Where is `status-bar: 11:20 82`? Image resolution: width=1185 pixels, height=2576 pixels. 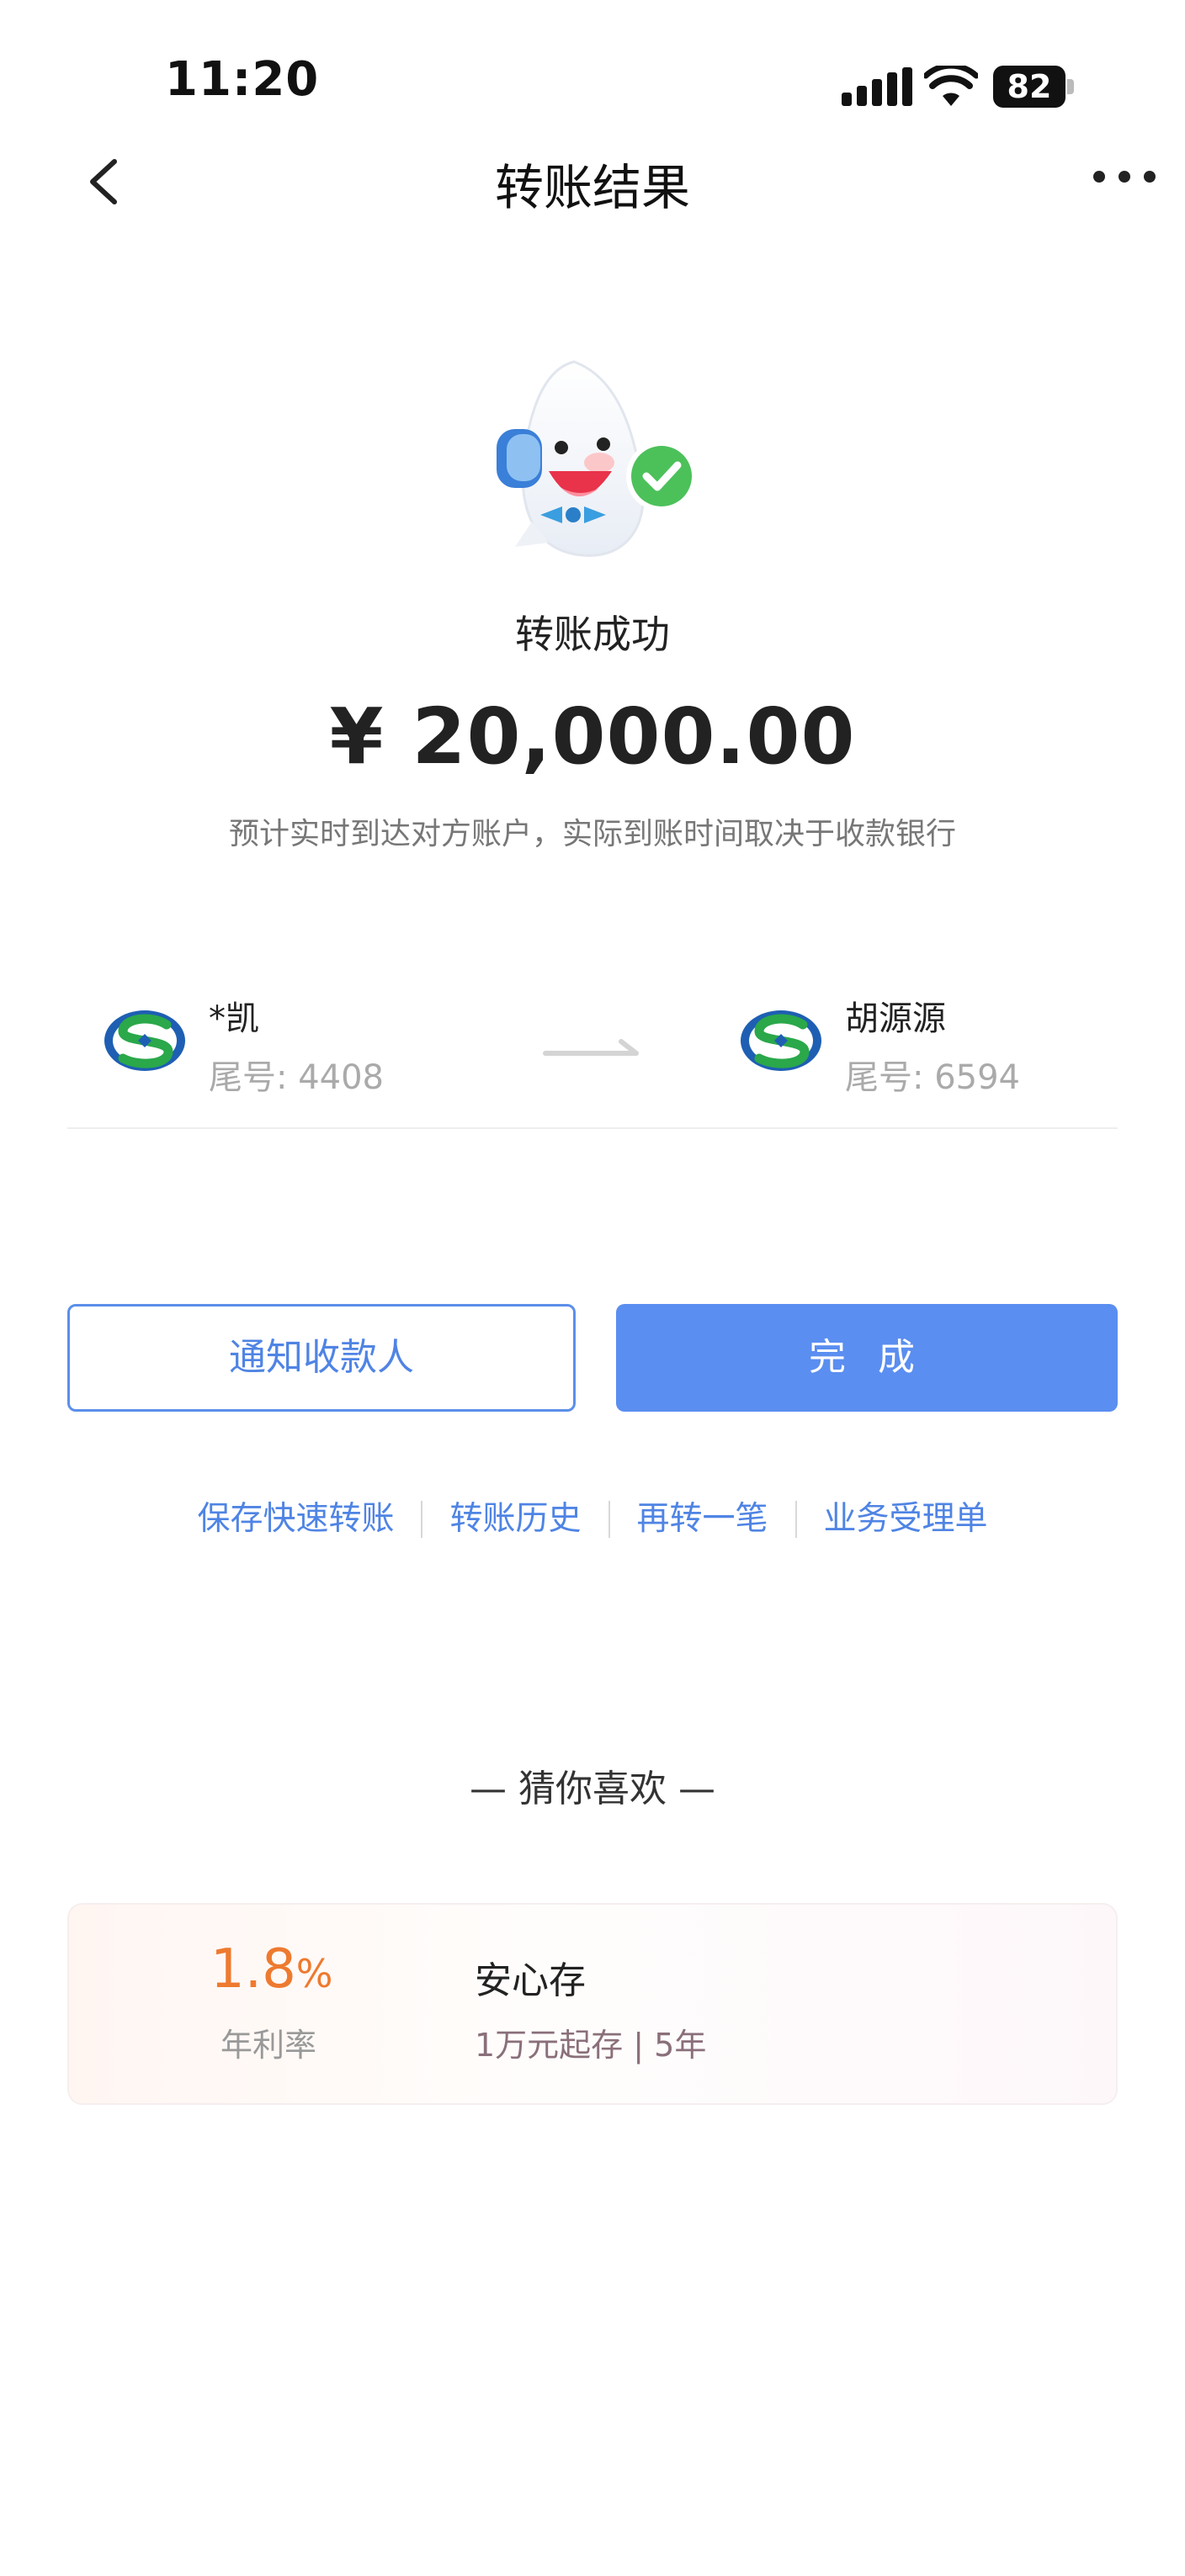 status-bar: 11:20 82 is located at coordinates (592, 75).